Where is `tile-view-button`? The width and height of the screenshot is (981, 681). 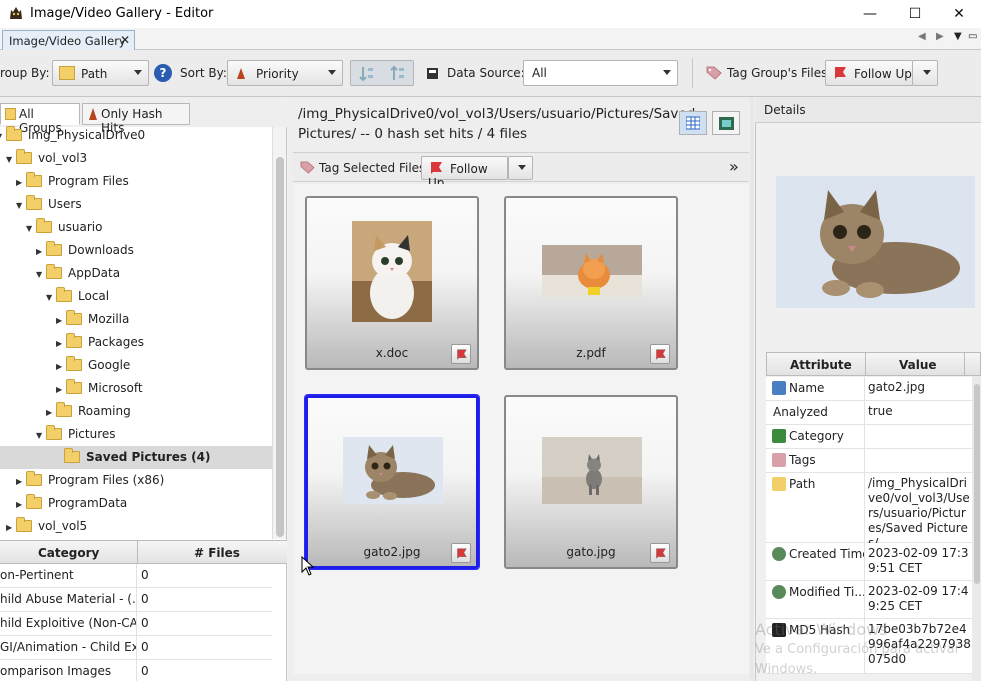 tile-view-button is located at coordinates (693, 123).